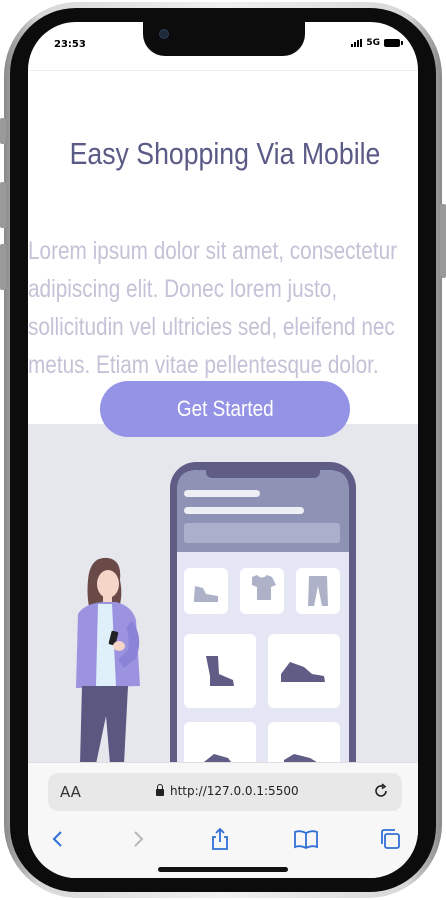 The height and width of the screenshot is (900, 446). Describe the element at coordinates (393, 43) in the screenshot. I see `battery-icon` at that location.